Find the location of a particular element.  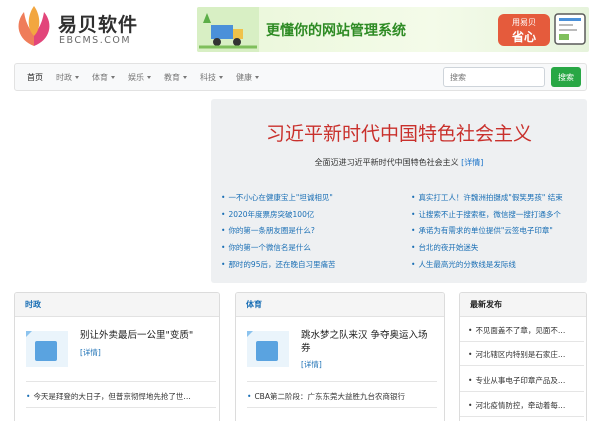

nav-item-entertainment: 娱乐 is located at coordinates (139, 77).